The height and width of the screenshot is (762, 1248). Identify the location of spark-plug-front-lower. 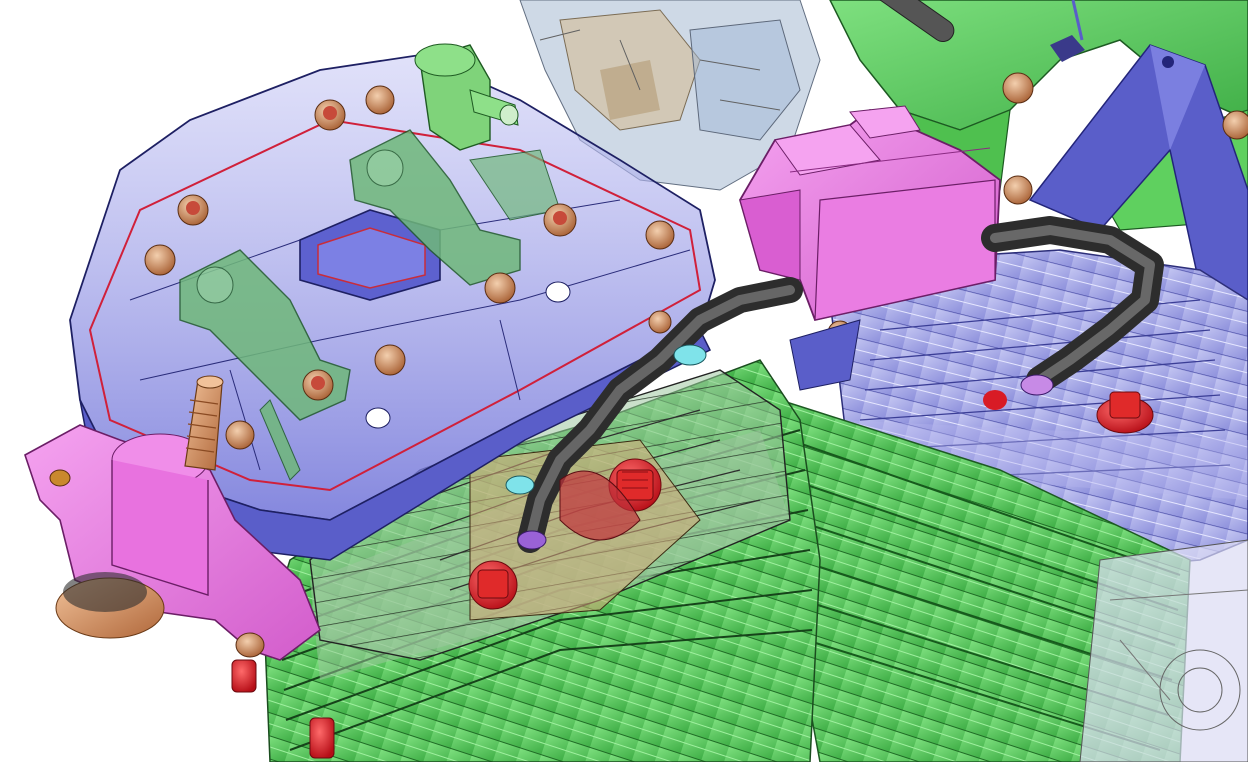
(493, 585).